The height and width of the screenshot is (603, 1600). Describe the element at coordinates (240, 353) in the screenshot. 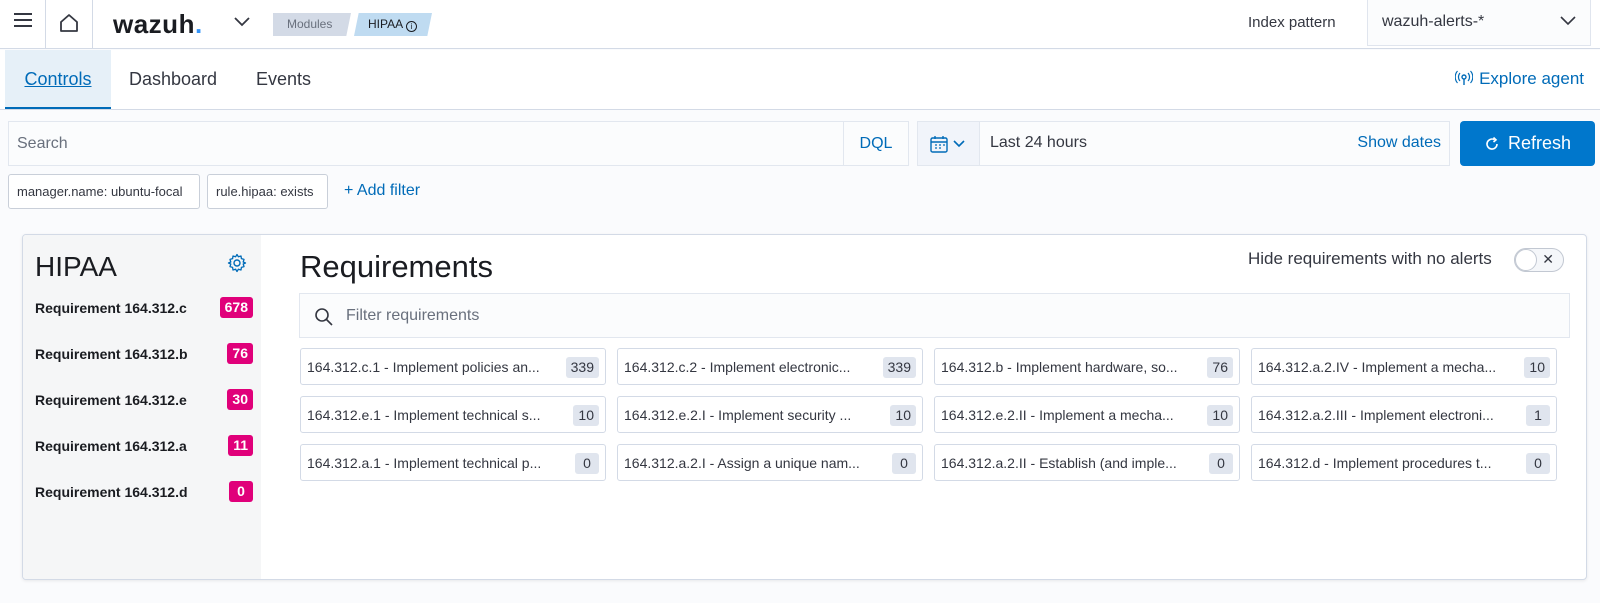

I see `requirement-count-badge: 76` at that location.